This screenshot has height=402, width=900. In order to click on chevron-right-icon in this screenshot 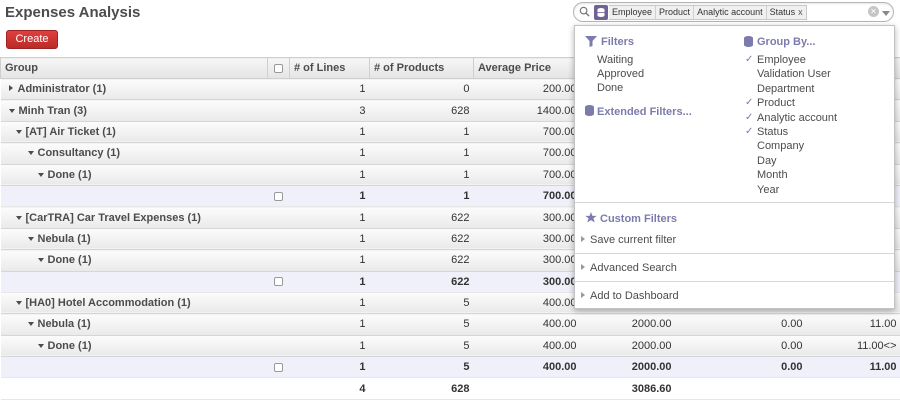, I will do `click(10, 88)`.